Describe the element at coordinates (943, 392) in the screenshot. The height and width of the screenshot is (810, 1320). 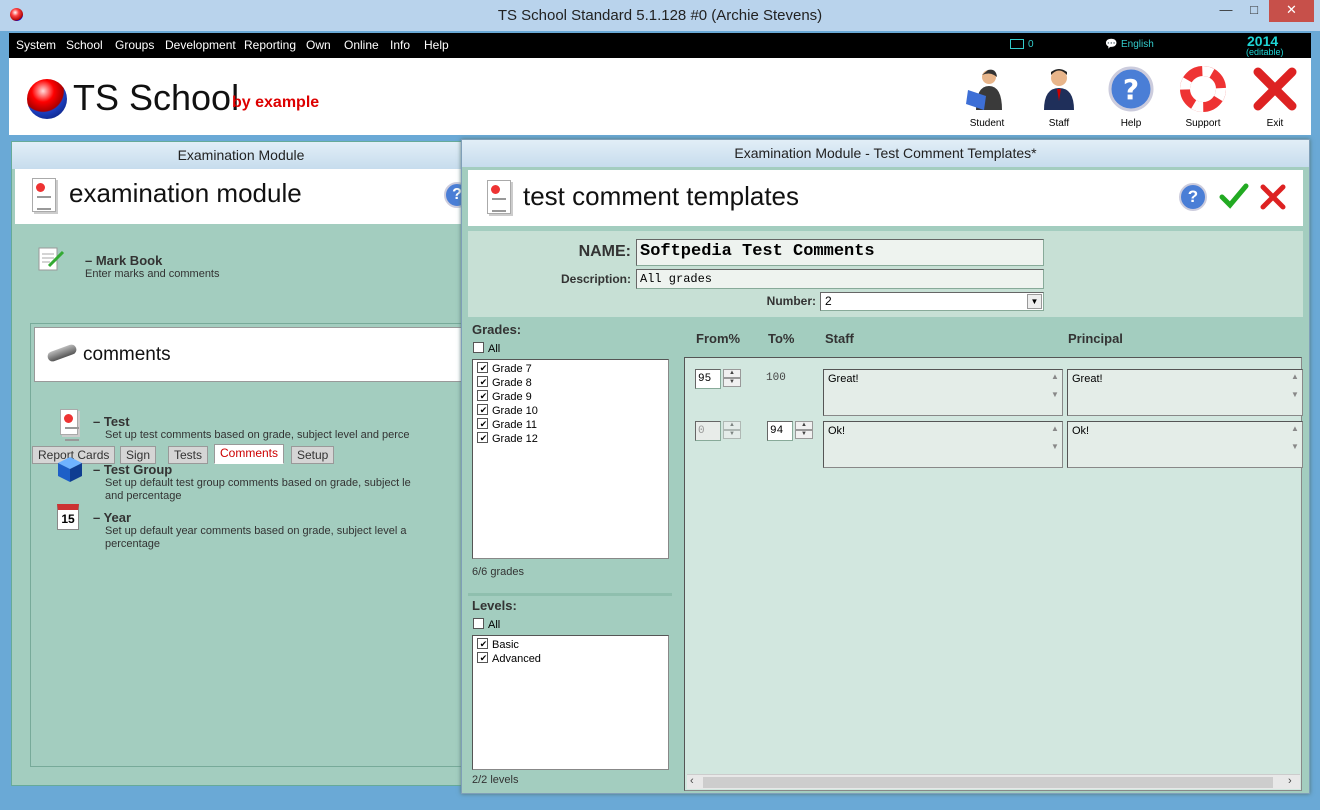
I see `staff-comment-field: Great! ▲ ▼` at that location.